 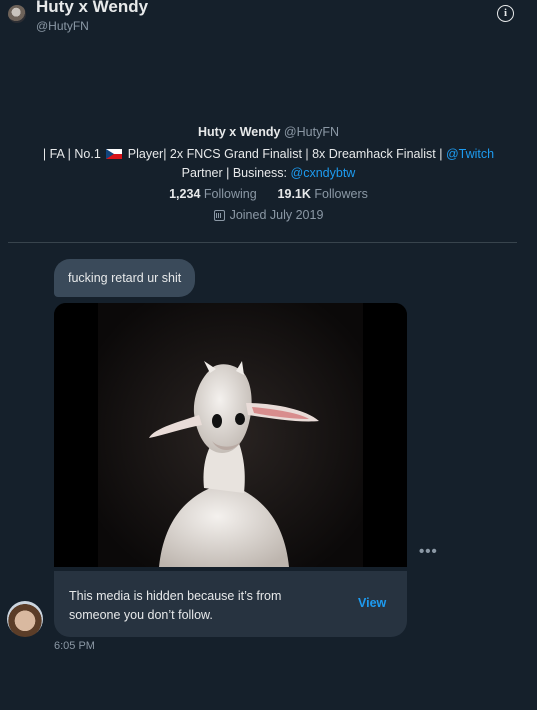 I want to click on czech-flag-icon, so click(x=114, y=154).